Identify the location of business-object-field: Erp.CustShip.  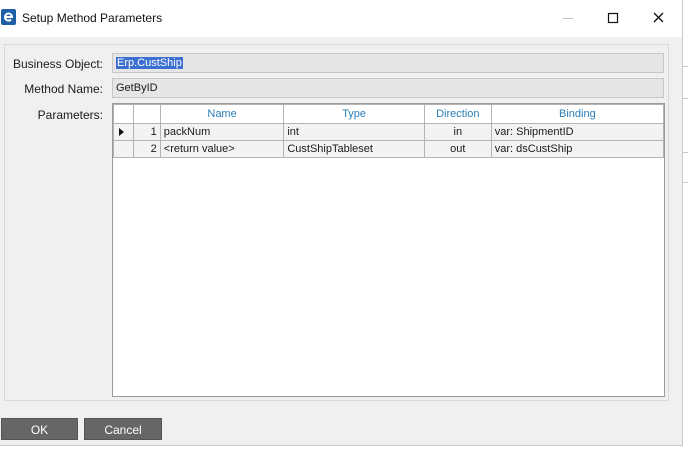
(388, 63).